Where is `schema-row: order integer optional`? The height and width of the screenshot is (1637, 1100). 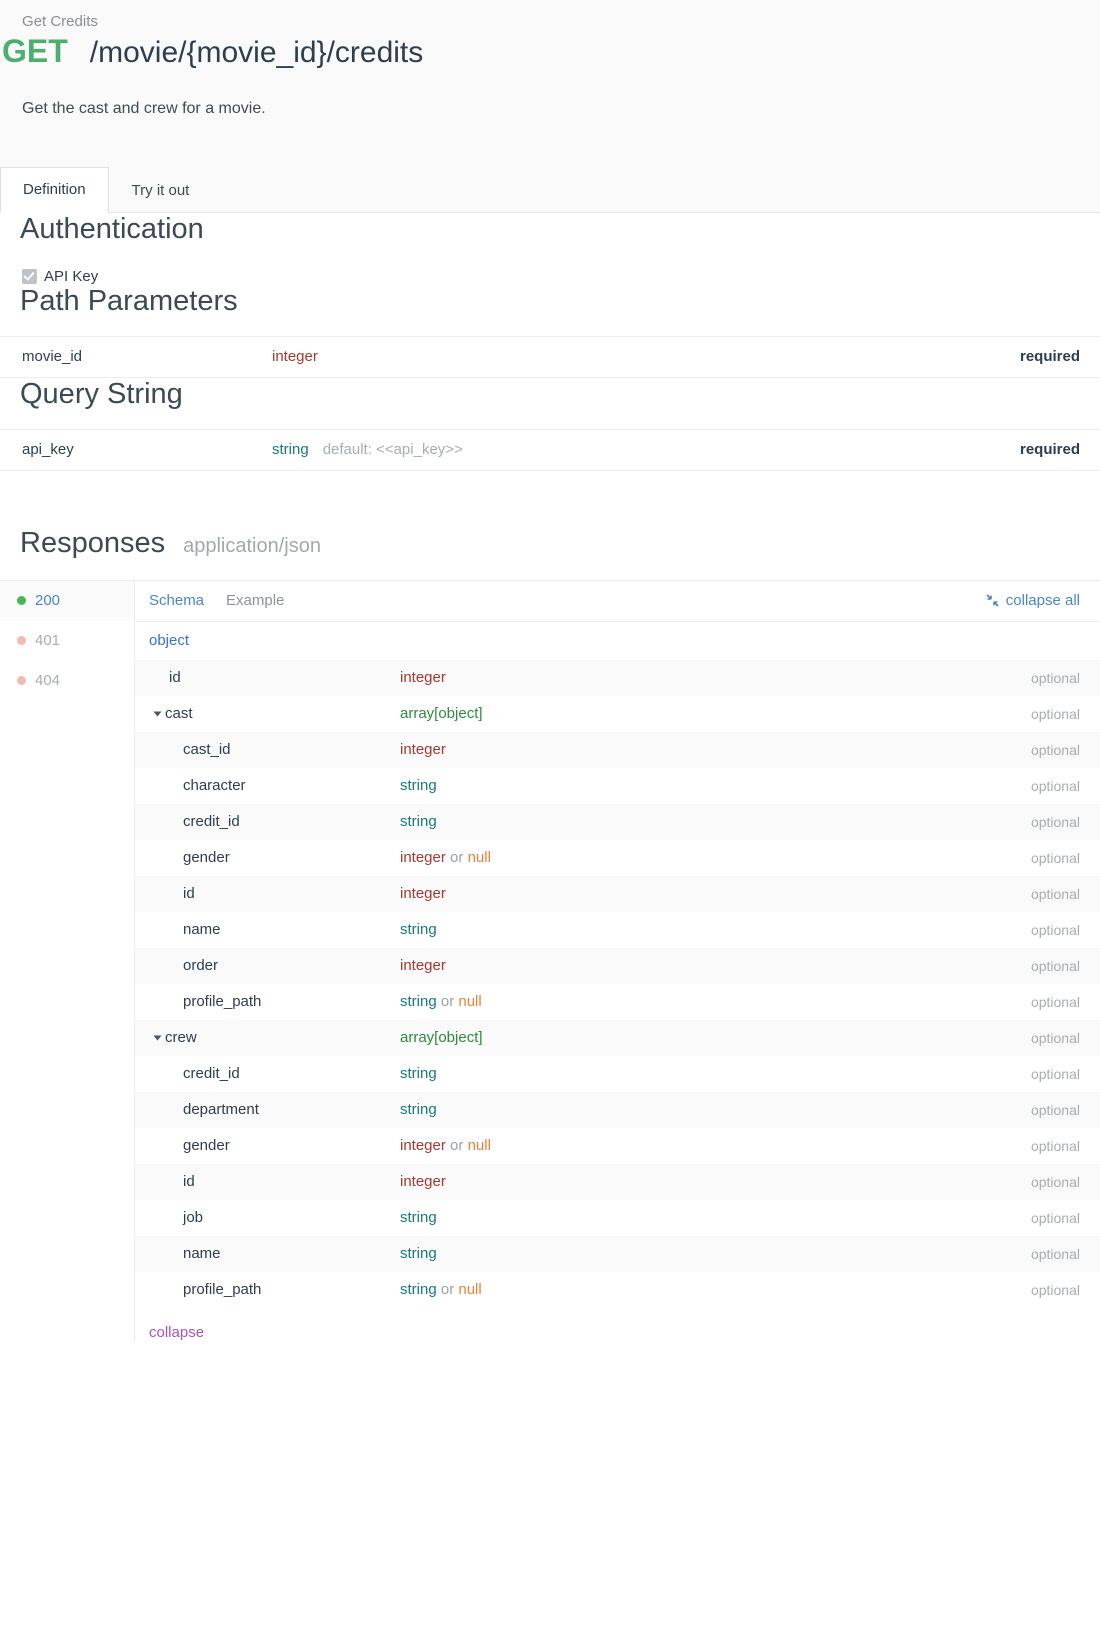 schema-row: order integer optional is located at coordinates (617, 965).